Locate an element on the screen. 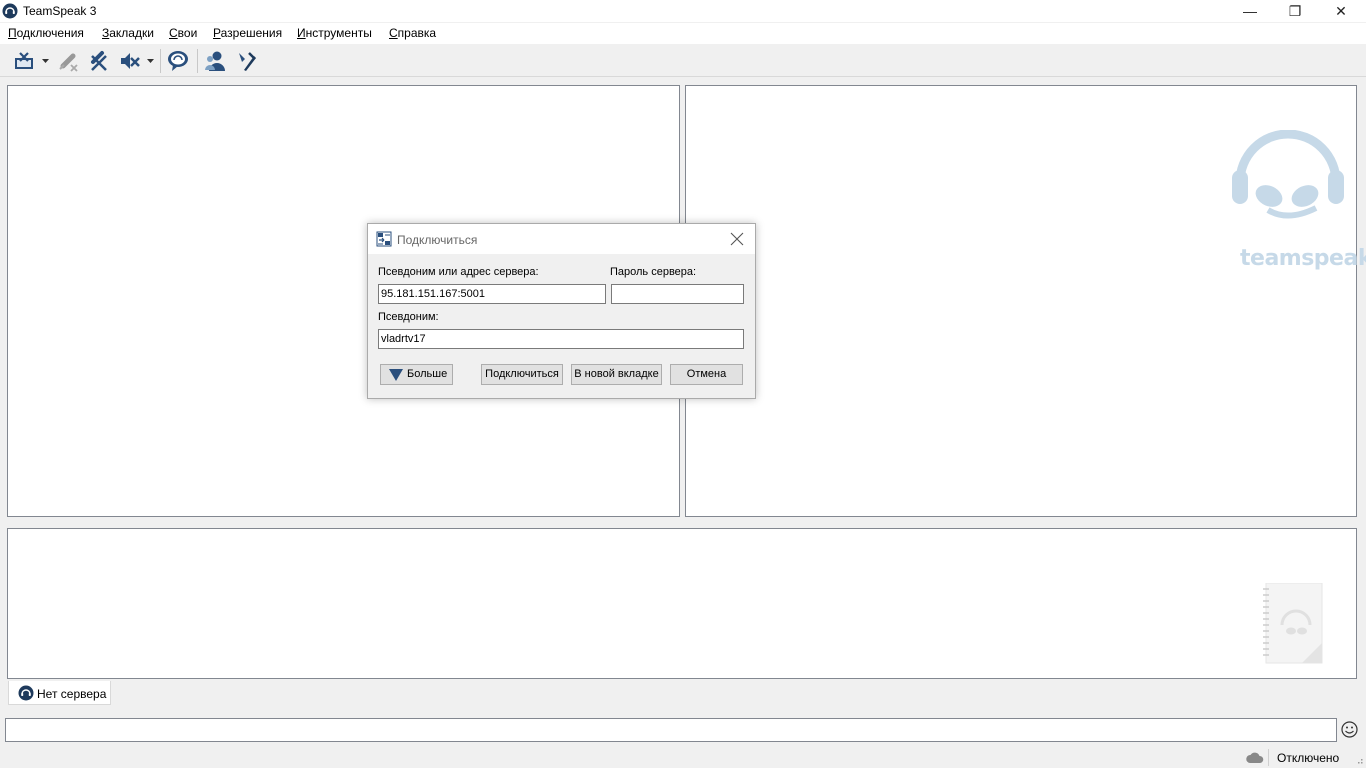  menu-bookmarks: Закладки is located at coordinates (128, 33).